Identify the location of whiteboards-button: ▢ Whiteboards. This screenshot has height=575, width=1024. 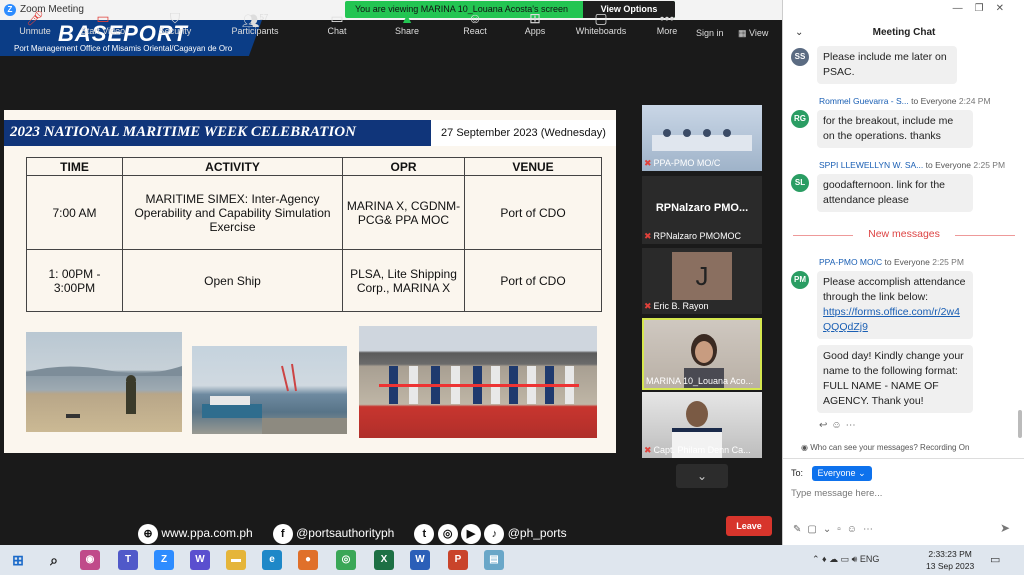
(601, 23).